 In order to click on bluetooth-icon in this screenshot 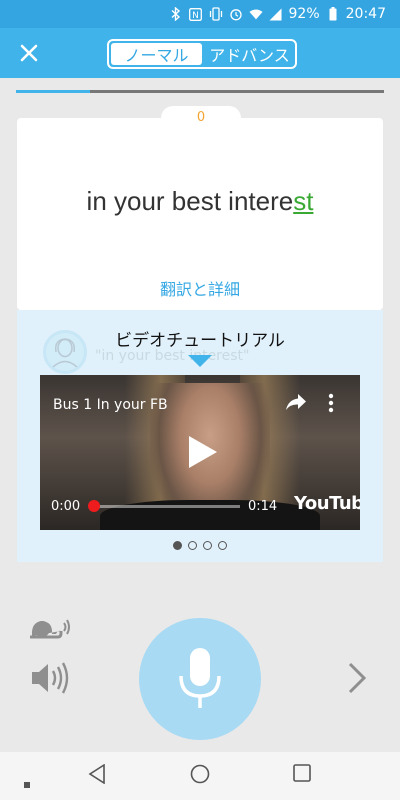, I will do `click(176, 14)`.